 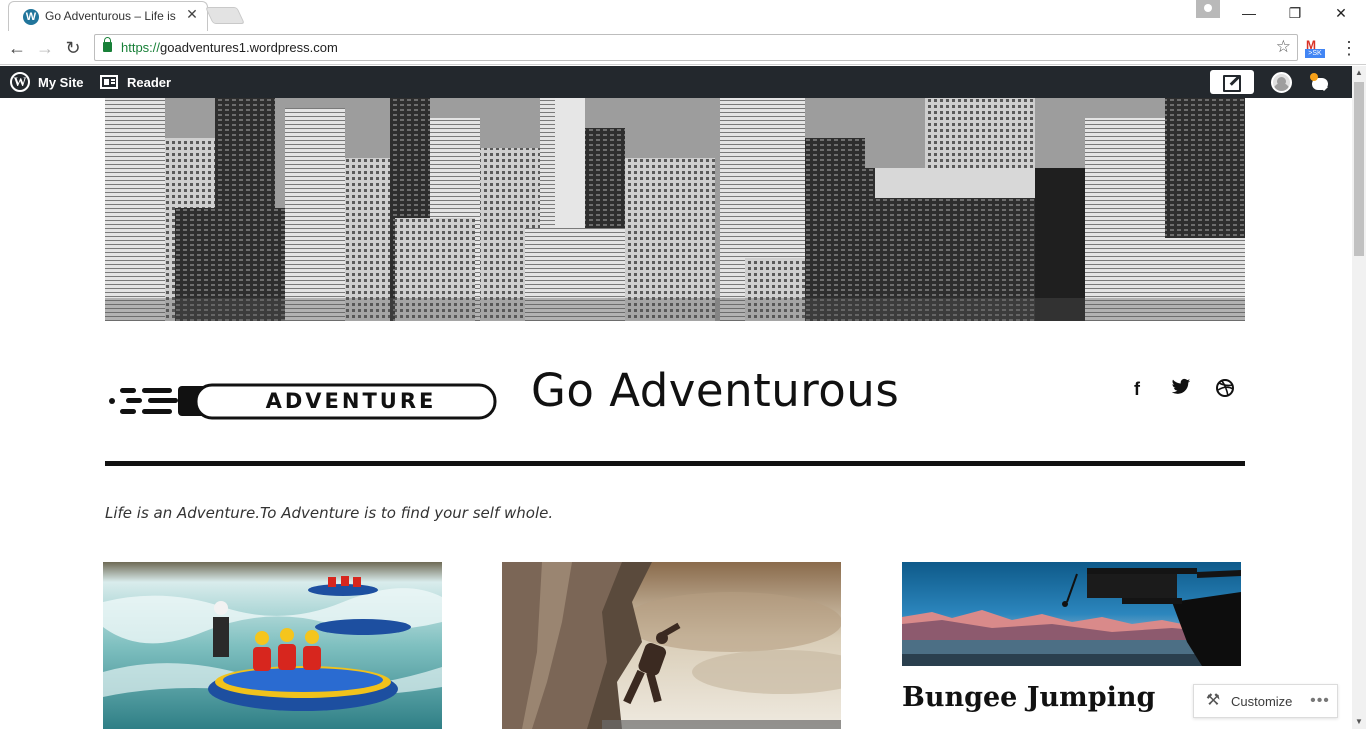 I want to click on profile-icon, so click(x=1208, y=9).